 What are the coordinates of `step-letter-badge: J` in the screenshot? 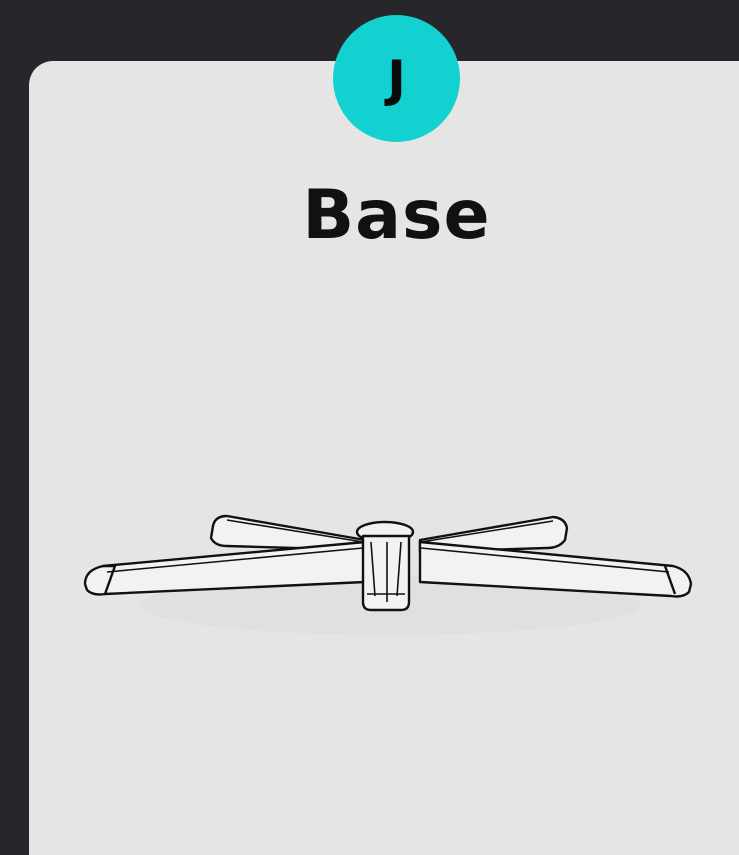 It's located at (396, 78).